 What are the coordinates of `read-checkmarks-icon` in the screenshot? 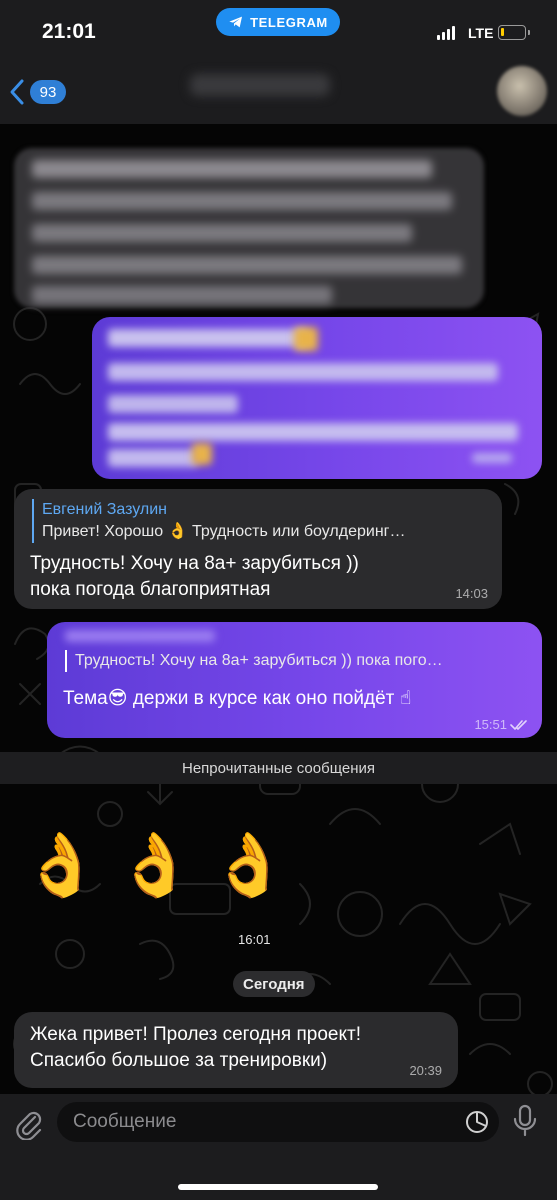 It's located at (518, 724).